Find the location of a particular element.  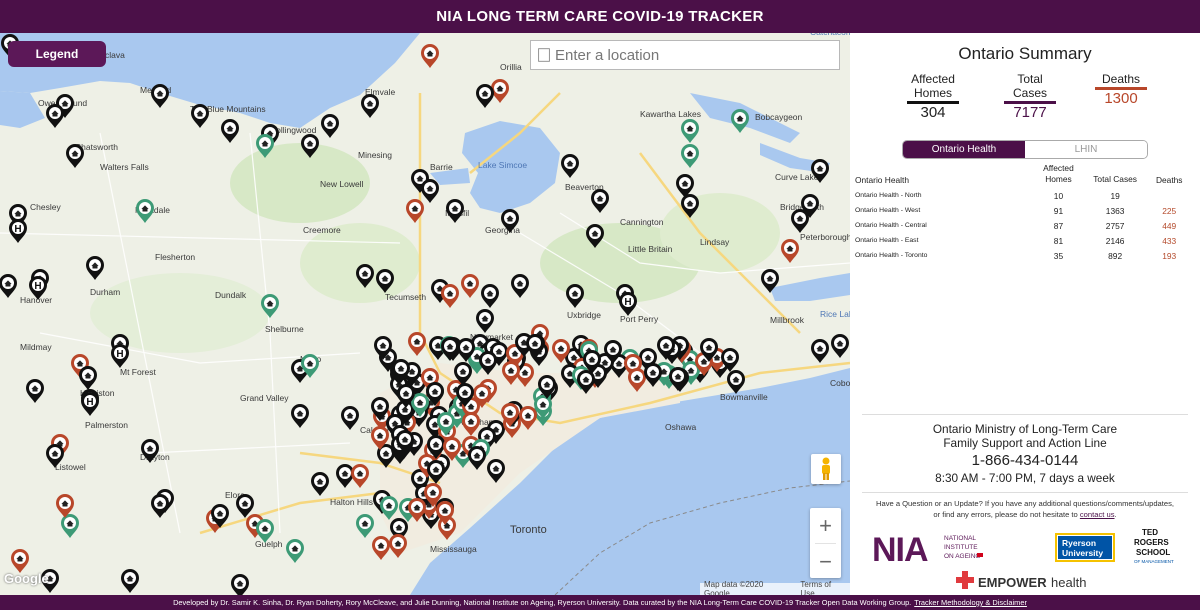

methodology-link: Tracker Methodology & Disclaimer is located at coordinates (970, 602).